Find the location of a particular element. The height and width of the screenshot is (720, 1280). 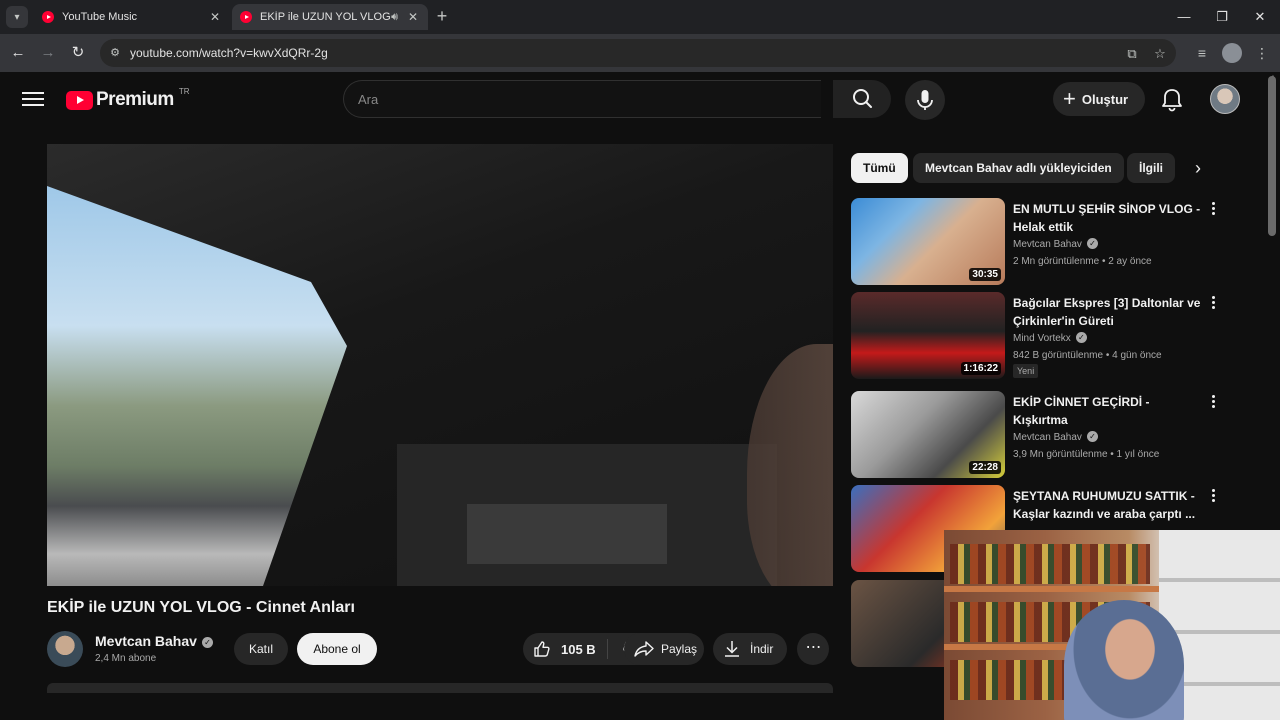

webcam-shelf-bottles is located at coordinates (1050, 564).